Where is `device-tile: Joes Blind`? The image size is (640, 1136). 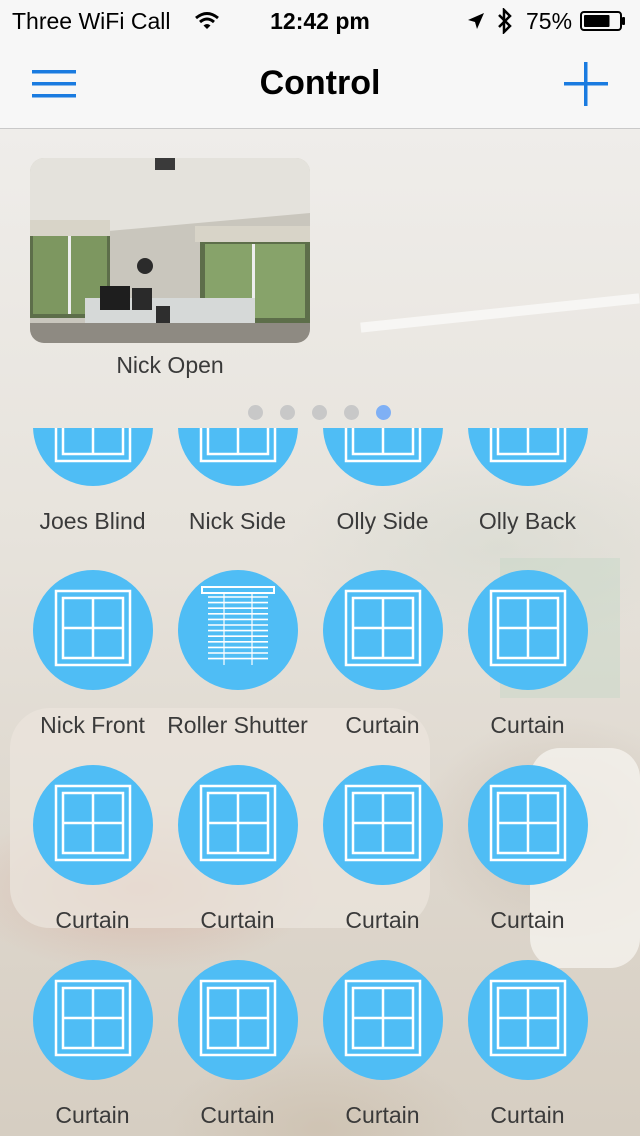
device-tile: Joes Blind is located at coordinates (92, 494).